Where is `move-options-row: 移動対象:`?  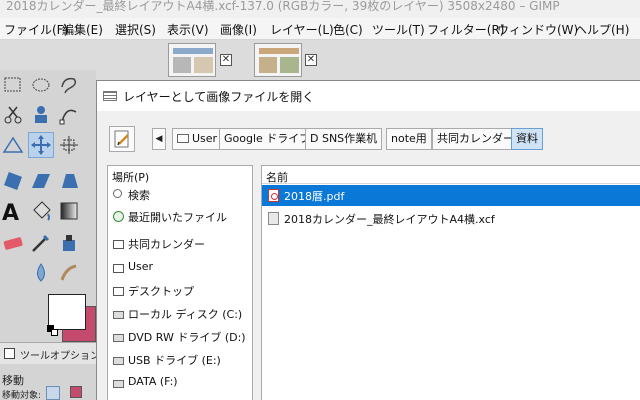 move-options-row: 移動対象: is located at coordinates (48, 393).